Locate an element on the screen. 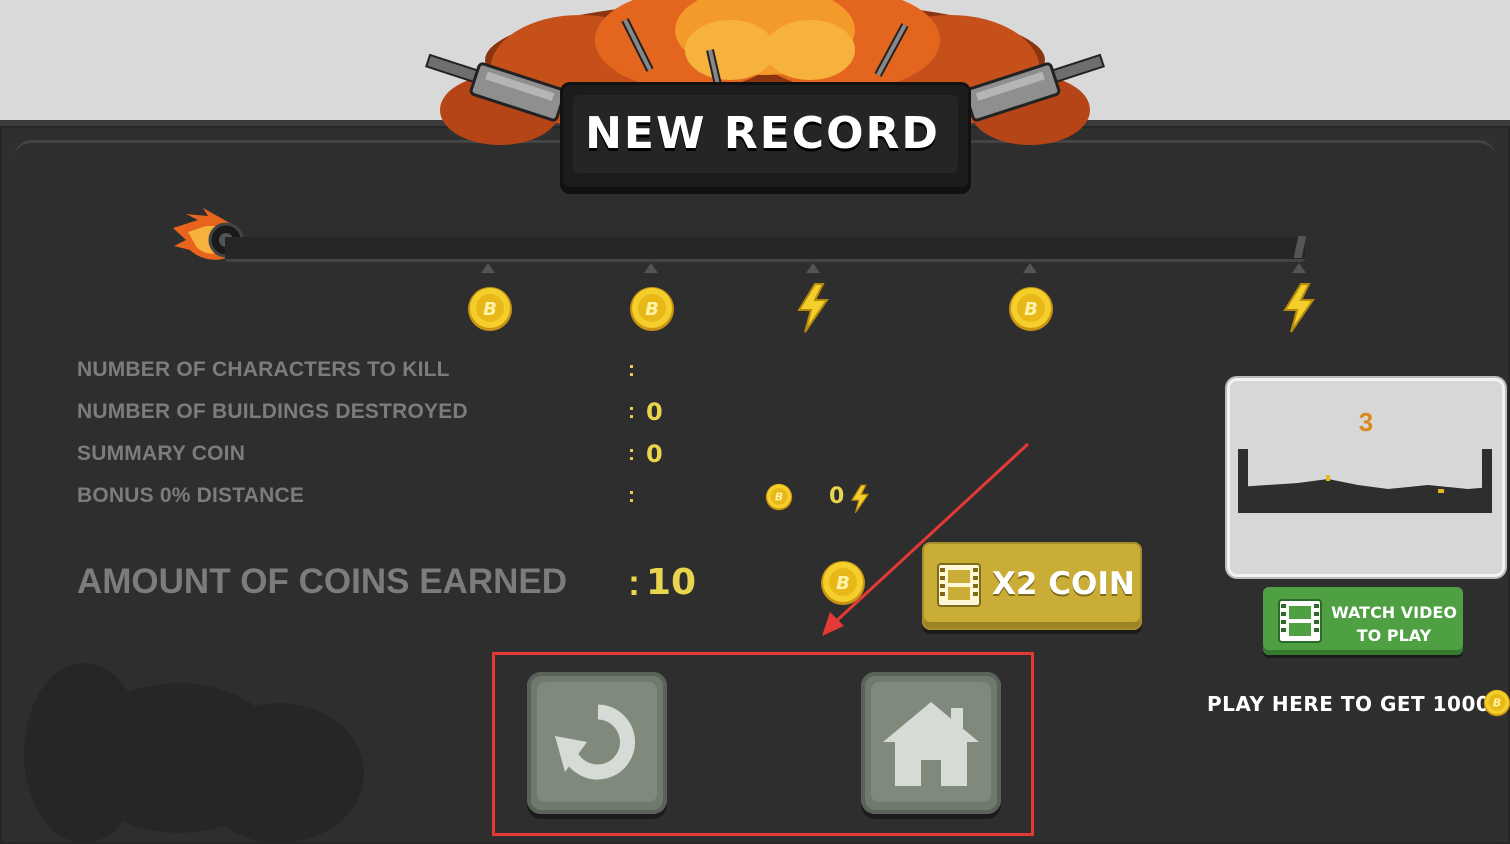 The width and height of the screenshot is (1510, 844). watch-video-label: WATCH VIDEO TO PLAY is located at coordinates (1394, 624).